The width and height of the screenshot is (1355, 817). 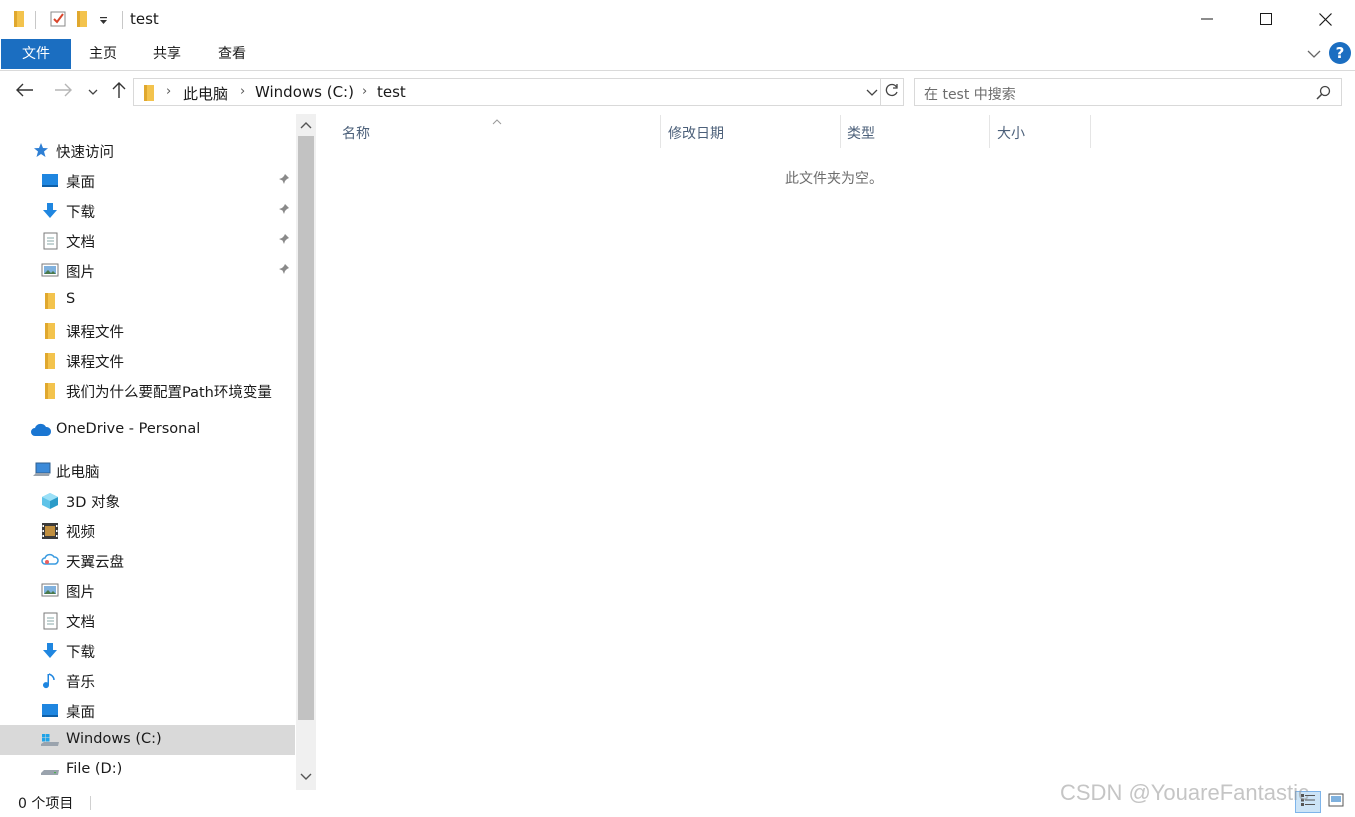 I want to click on expand-ribbon-icon, so click(x=1314, y=55).